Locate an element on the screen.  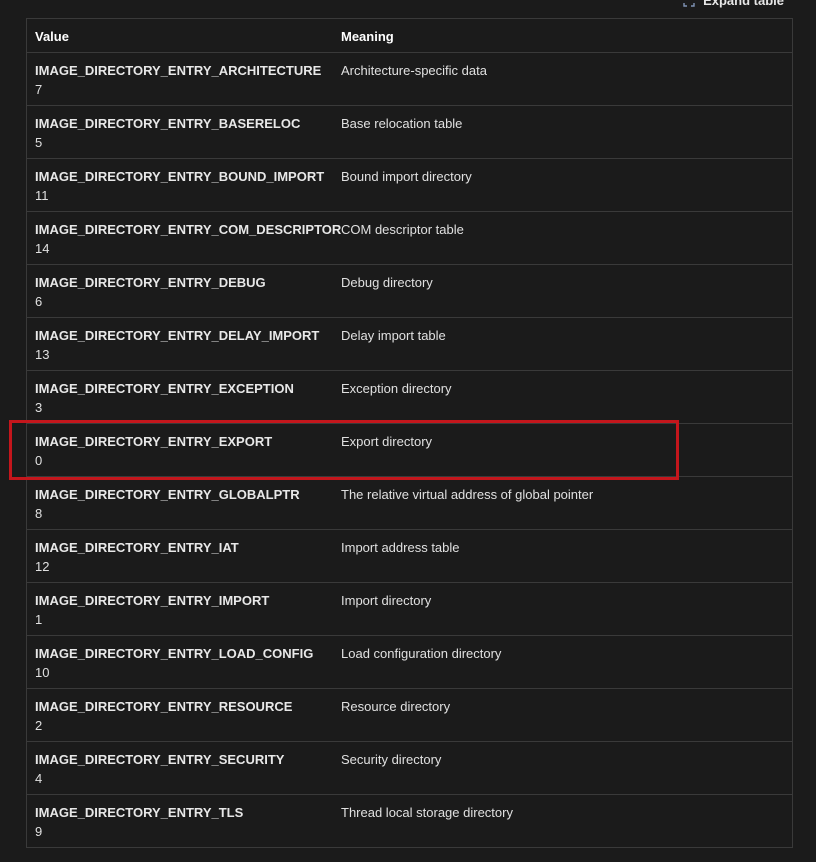
header-meaning: Meaning is located at coordinates (367, 36).